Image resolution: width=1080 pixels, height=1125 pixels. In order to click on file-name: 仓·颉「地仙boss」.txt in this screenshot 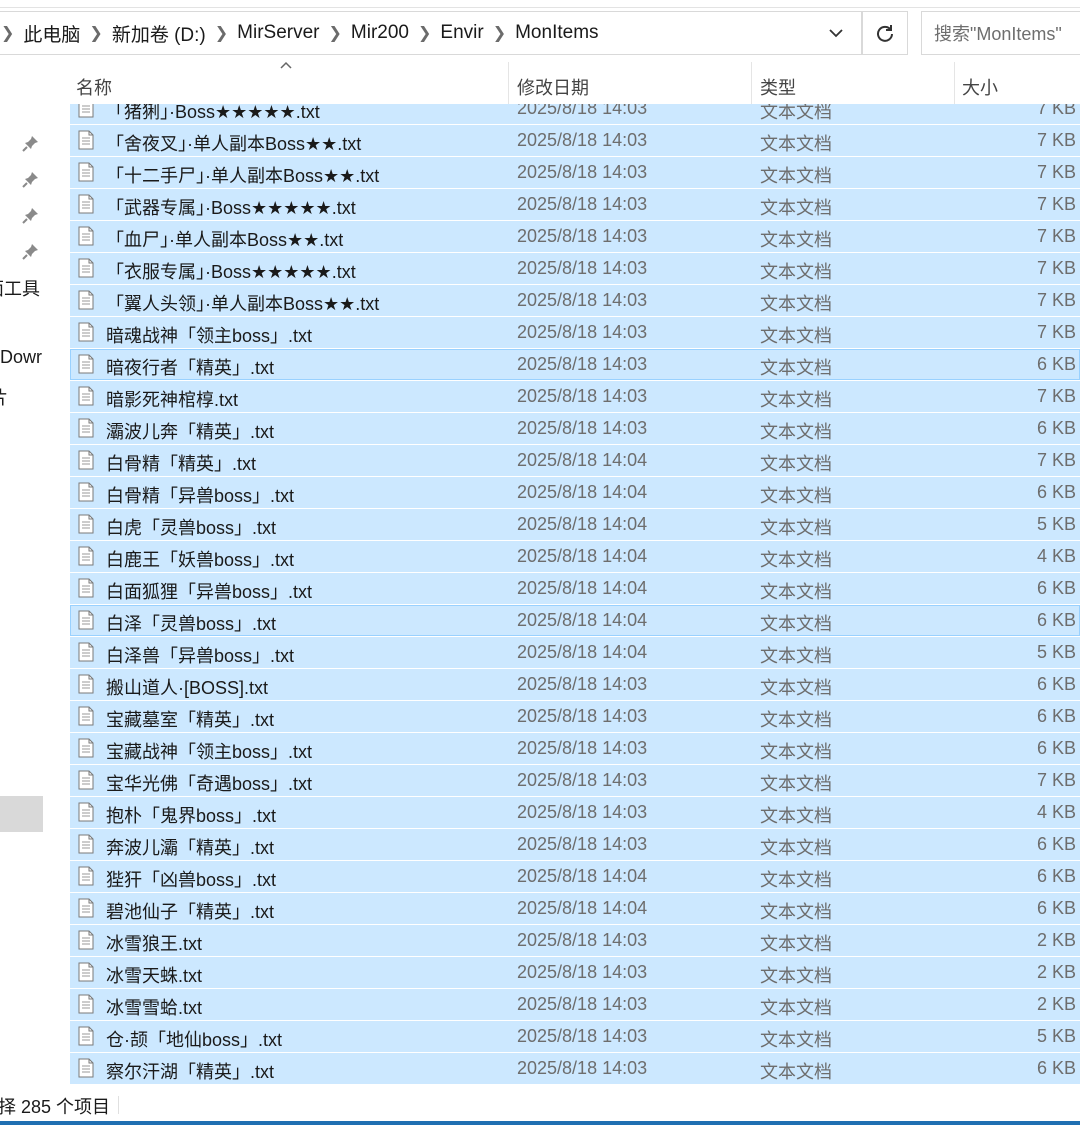, I will do `click(194, 1039)`.